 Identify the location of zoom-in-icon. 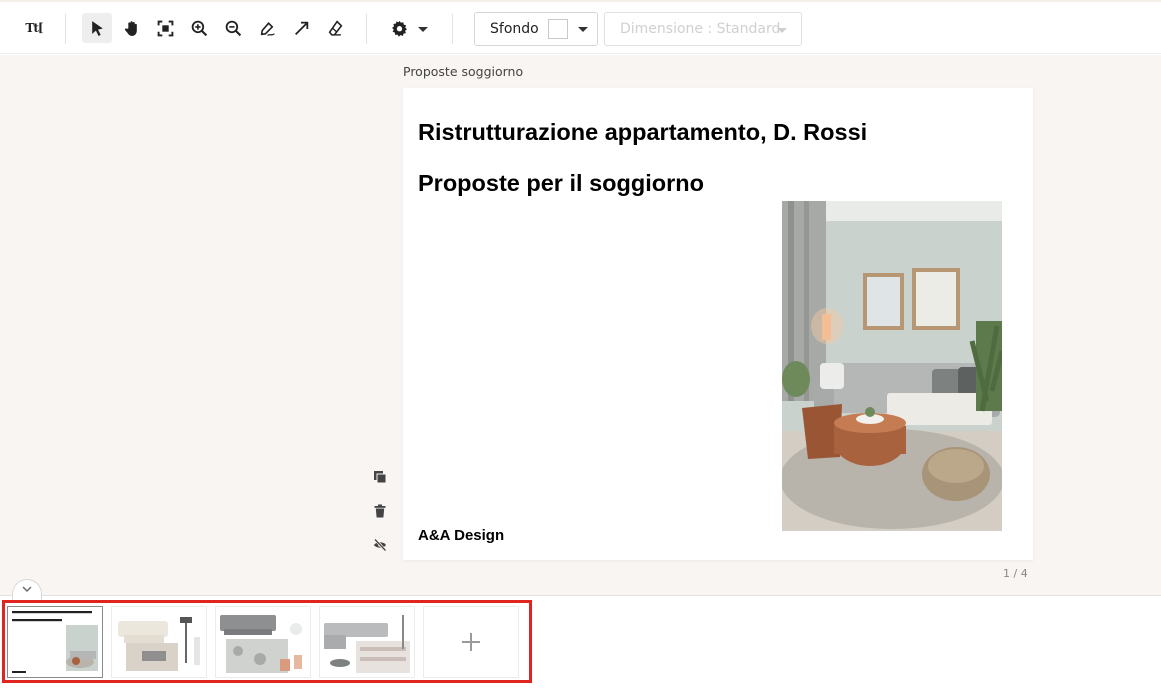
(199, 28).